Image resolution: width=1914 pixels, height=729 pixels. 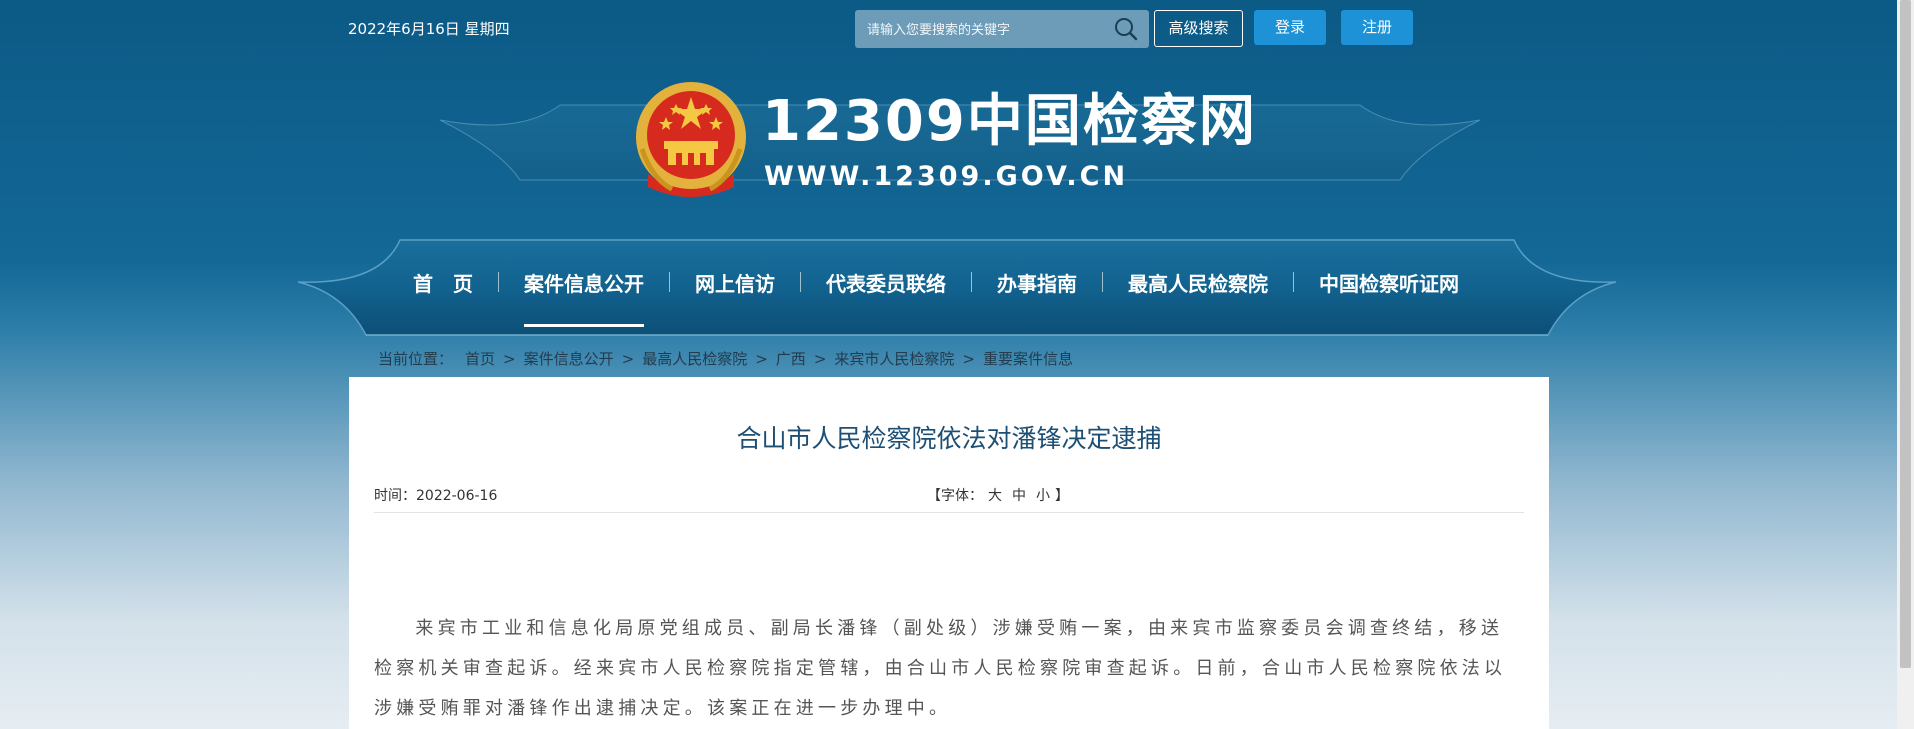 I want to click on nav-item-guide: 办事指南, so click(x=1037, y=282).